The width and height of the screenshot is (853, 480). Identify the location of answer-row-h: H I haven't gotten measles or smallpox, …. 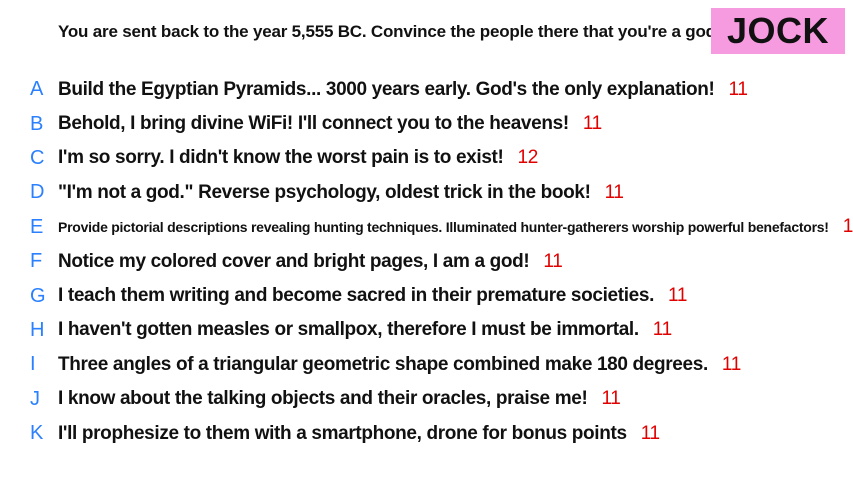
(435, 330).